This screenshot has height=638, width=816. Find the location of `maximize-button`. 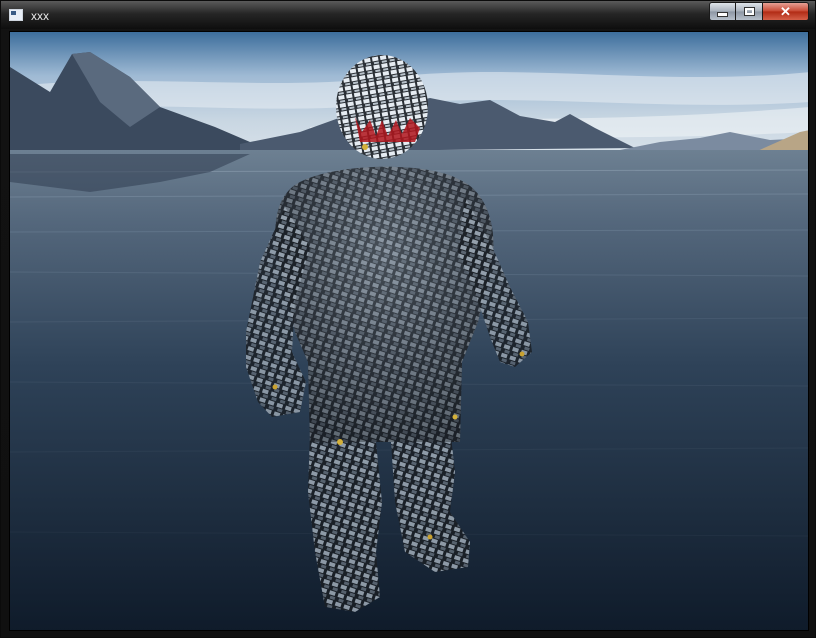

maximize-button is located at coordinates (749, 11).